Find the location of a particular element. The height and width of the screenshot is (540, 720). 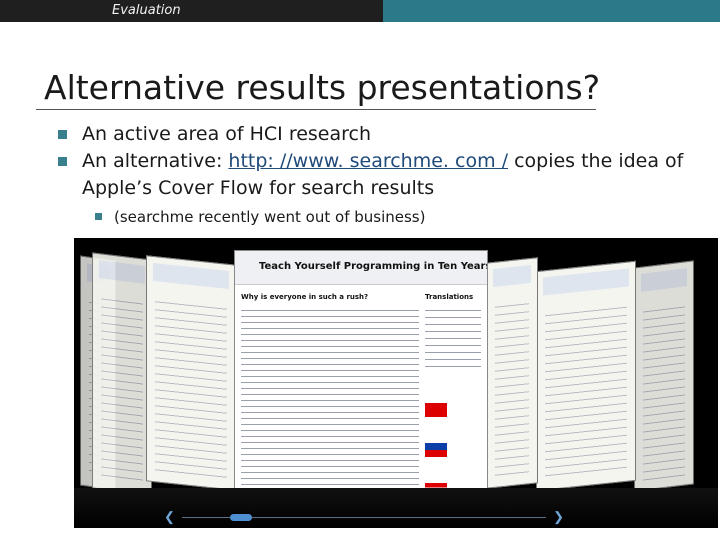

header-dark-bar: Evaluation is located at coordinates (191, 11).